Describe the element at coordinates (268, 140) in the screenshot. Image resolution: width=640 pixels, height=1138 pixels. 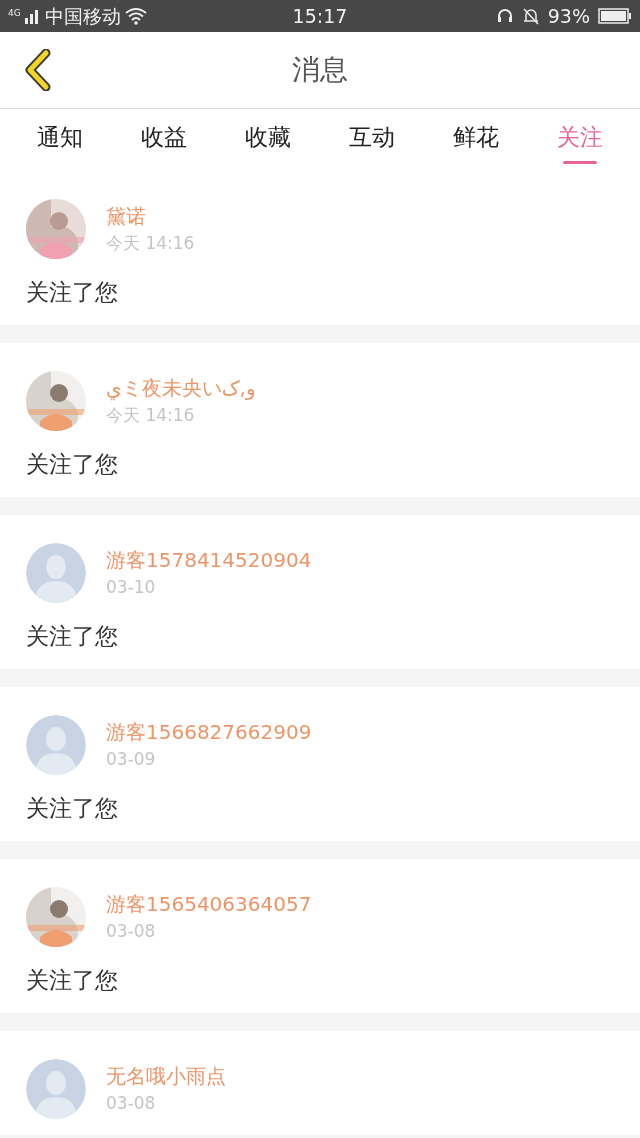
I see `tab: 收藏` at that location.